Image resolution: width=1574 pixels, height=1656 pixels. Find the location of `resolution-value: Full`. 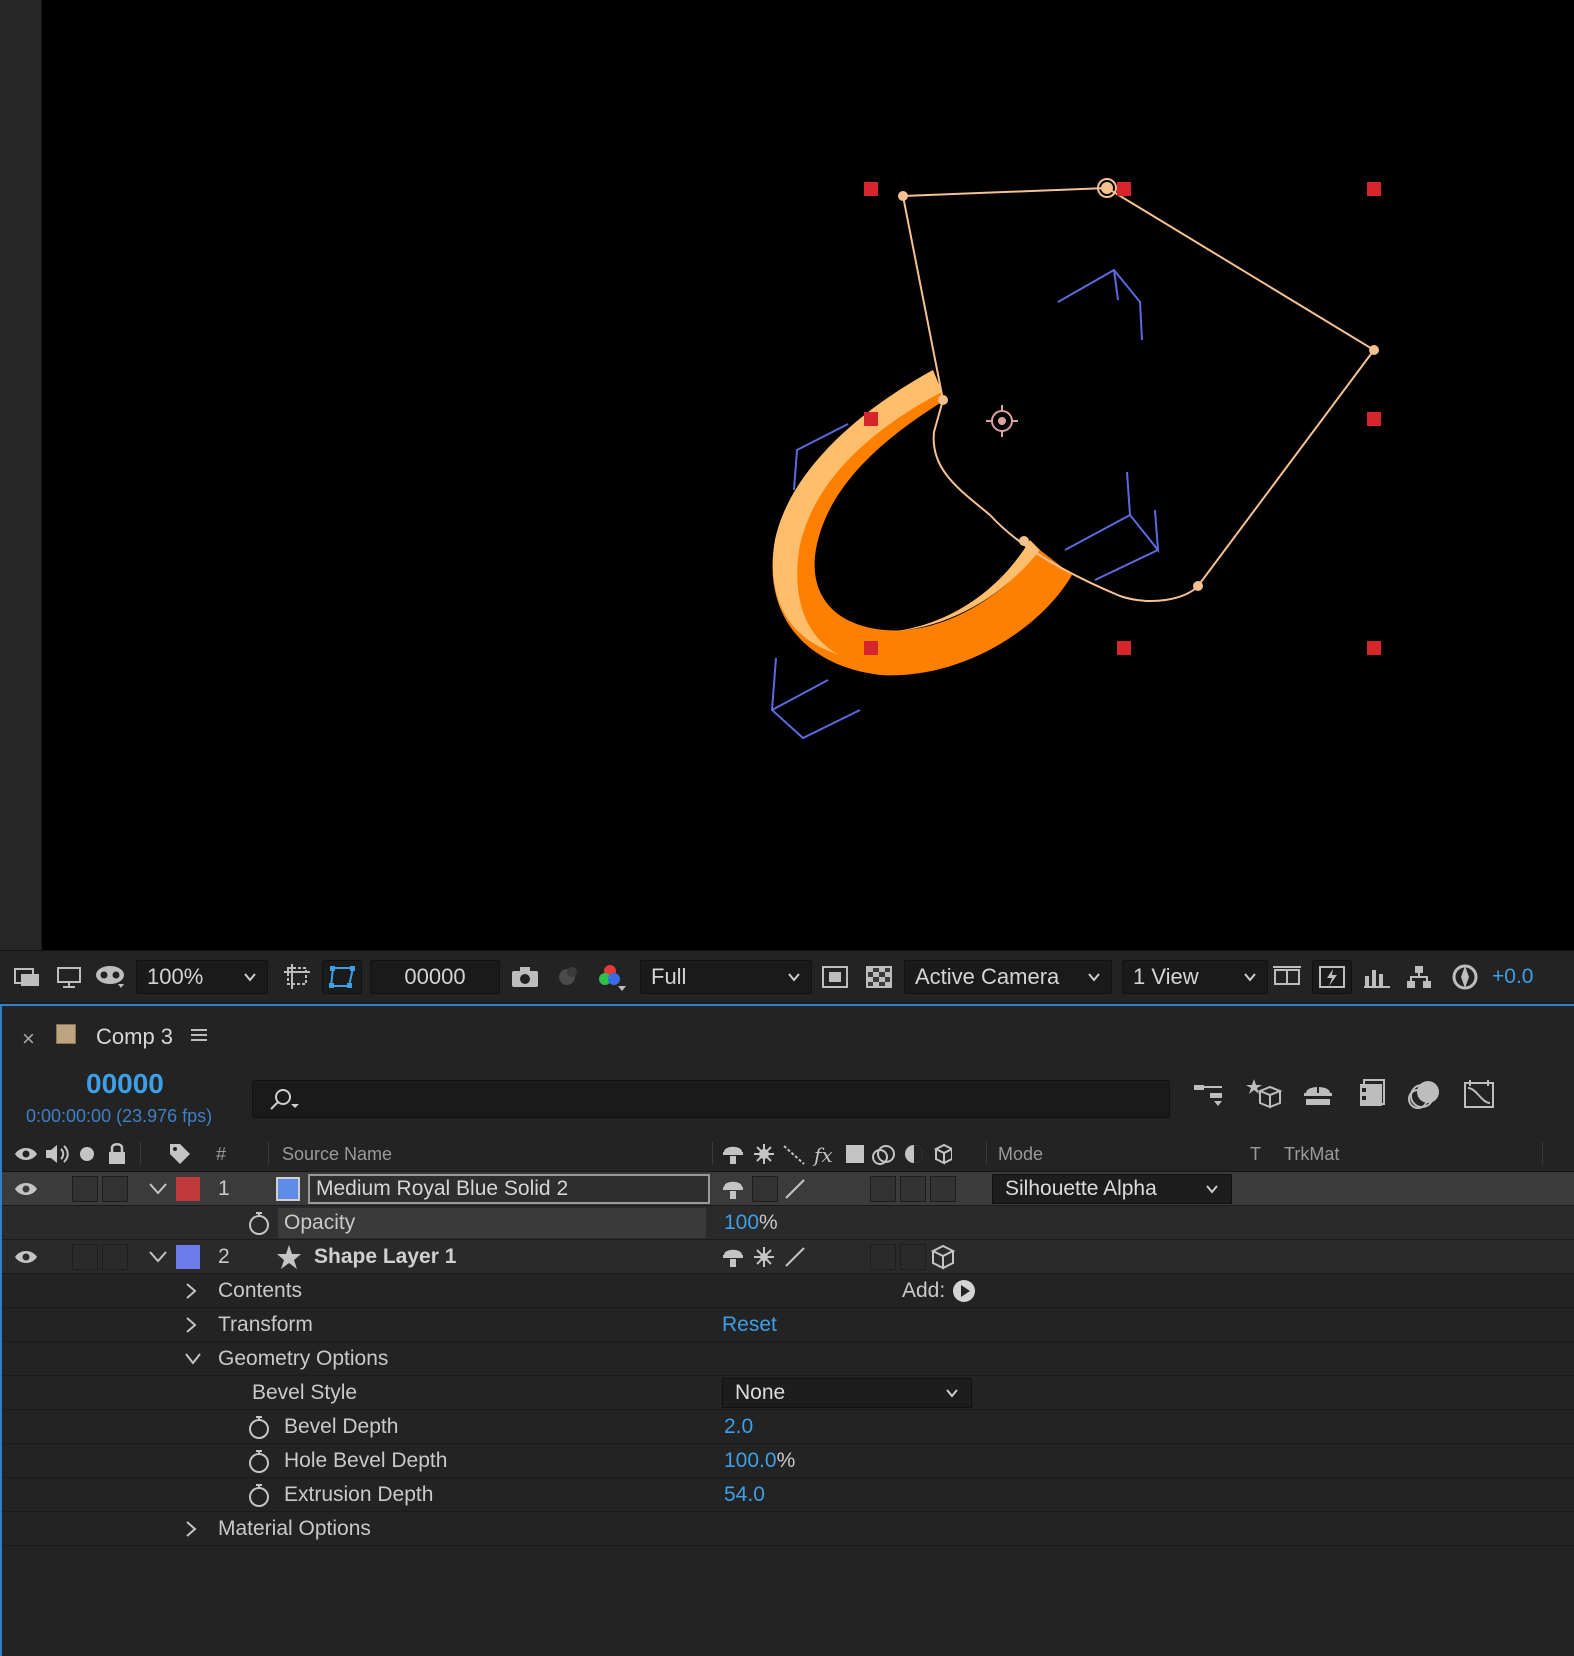

resolution-value: Full is located at coordinates (669, 976).